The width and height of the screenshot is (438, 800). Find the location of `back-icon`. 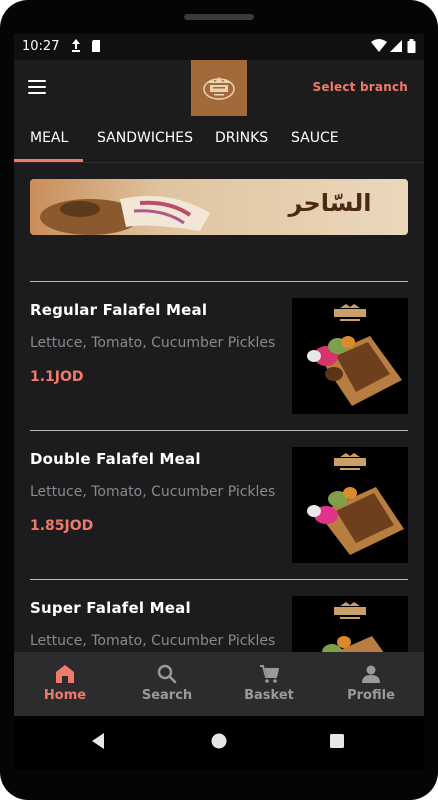

back-icon is located at coordinates (98, 743).